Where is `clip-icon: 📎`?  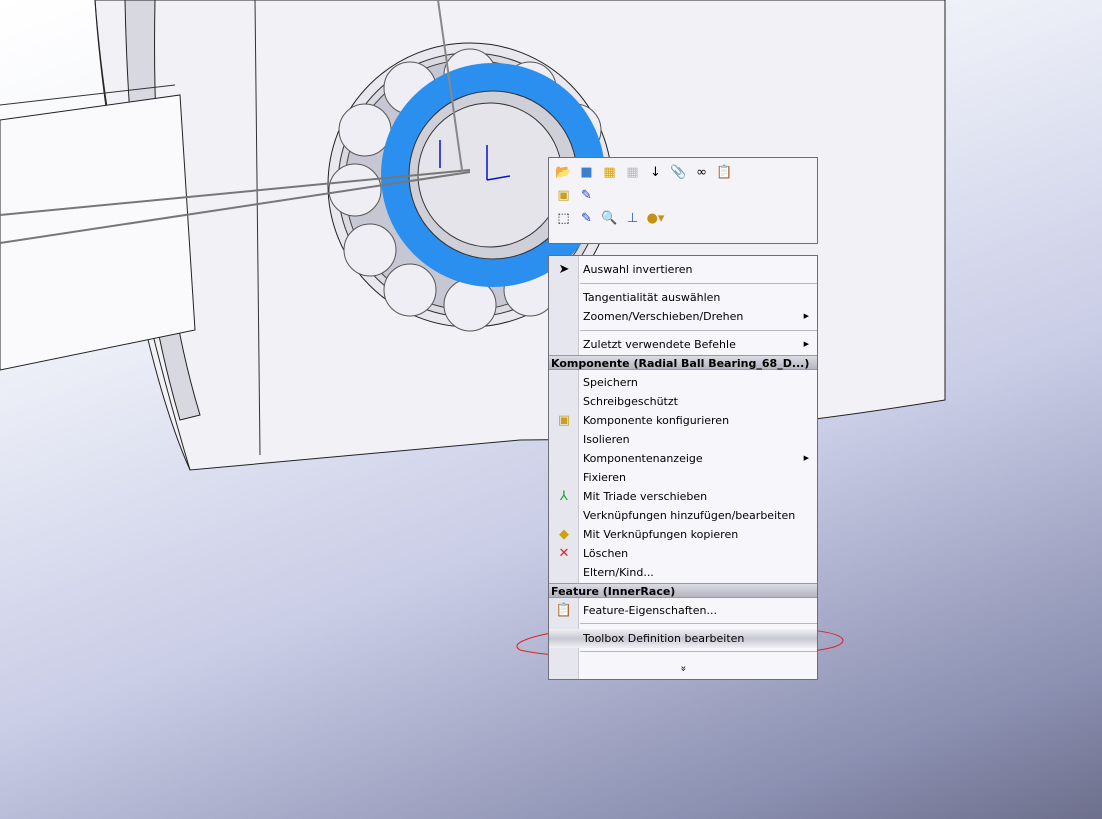
clip-icon: 📎 is located at coordinates (678, 172).